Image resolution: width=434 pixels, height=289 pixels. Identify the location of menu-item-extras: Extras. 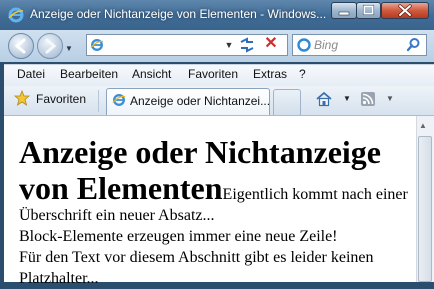
(270, 74).